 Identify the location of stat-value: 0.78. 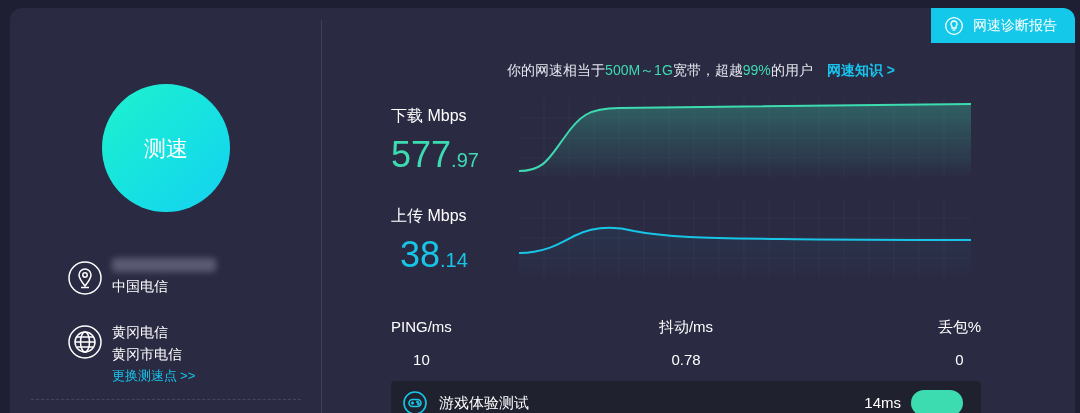
(686, 359).